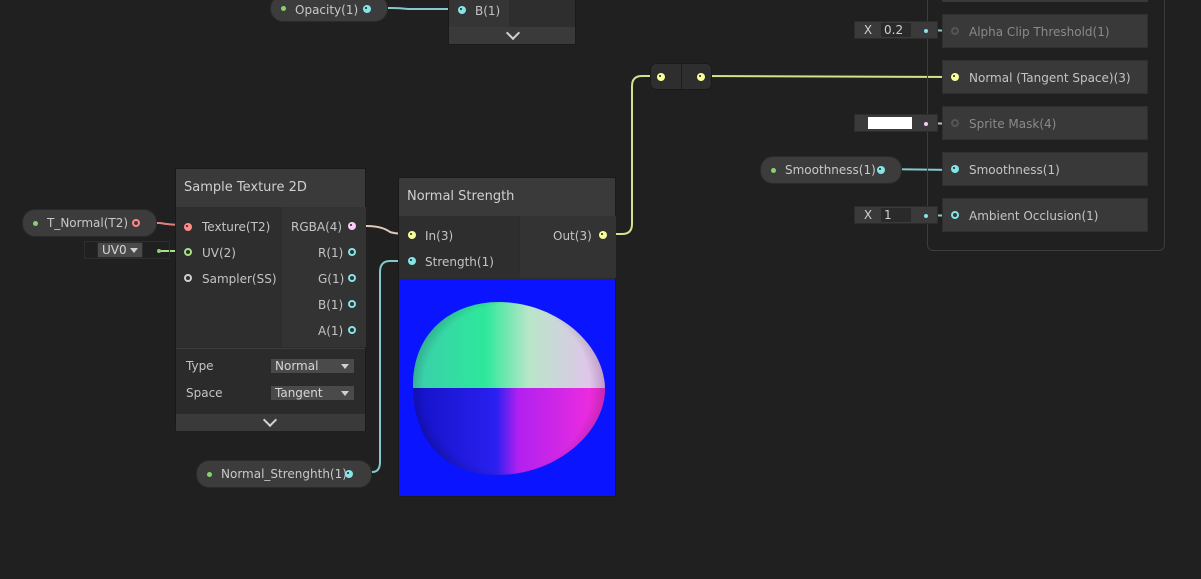  I want to click on color-swatch, so click(890, 123).